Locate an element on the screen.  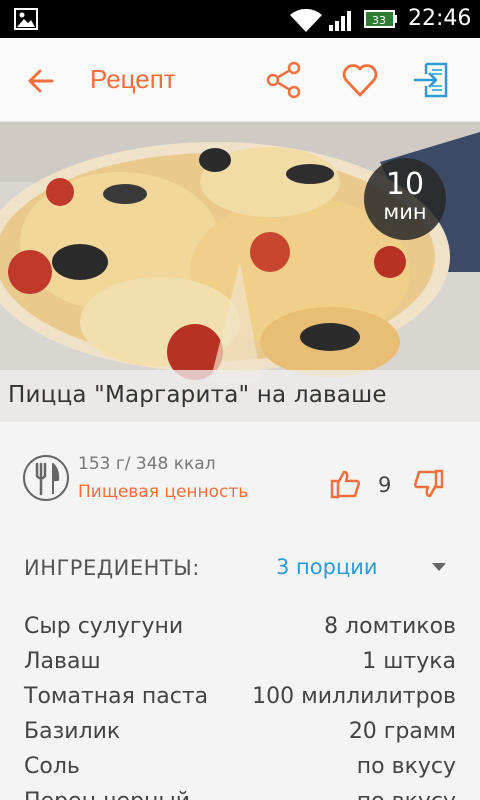
cooking-time-badge: 10 мин is located at coordinates (405, 199).